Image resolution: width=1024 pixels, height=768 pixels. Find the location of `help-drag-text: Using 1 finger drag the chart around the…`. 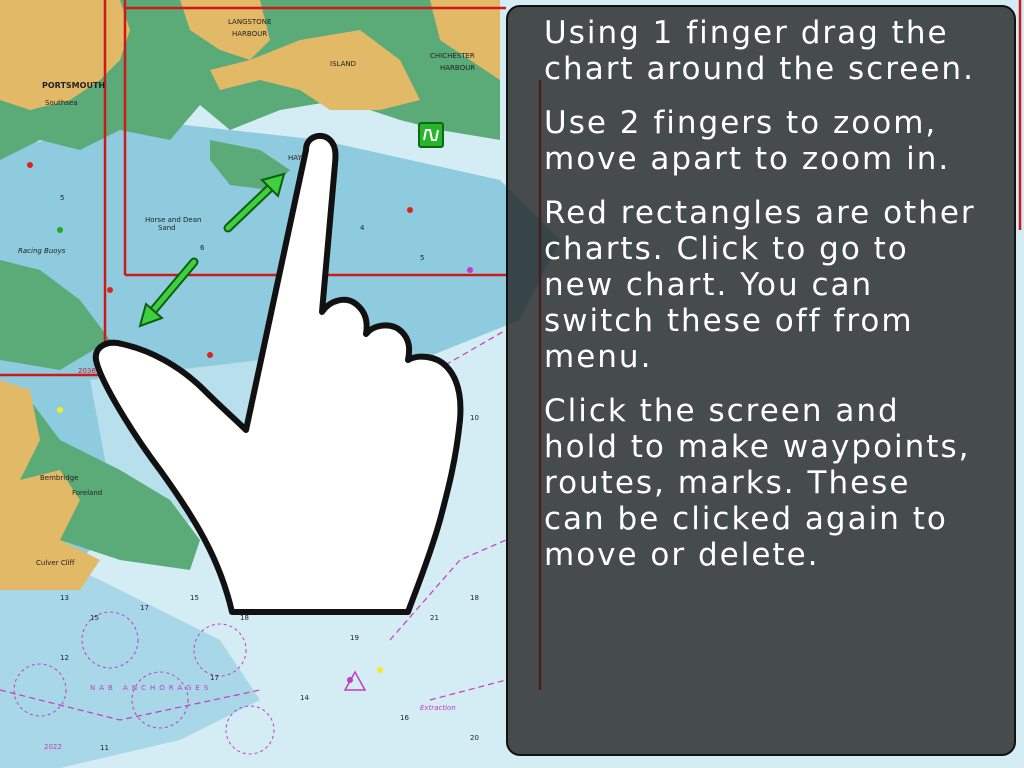

help-drag-text: Using 1 finger drag the chart around the… is located at coordinates (759, 51).